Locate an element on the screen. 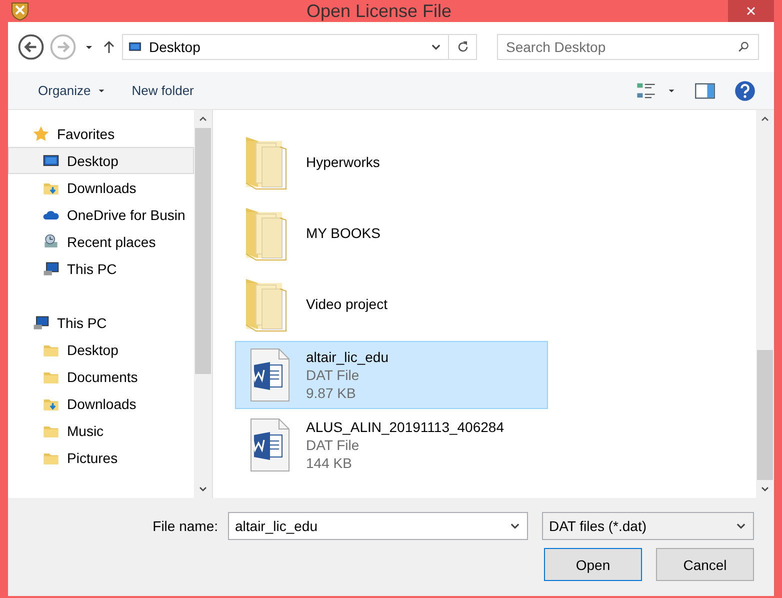  search-field: Search Desktop is located at coordinates (628, 47).